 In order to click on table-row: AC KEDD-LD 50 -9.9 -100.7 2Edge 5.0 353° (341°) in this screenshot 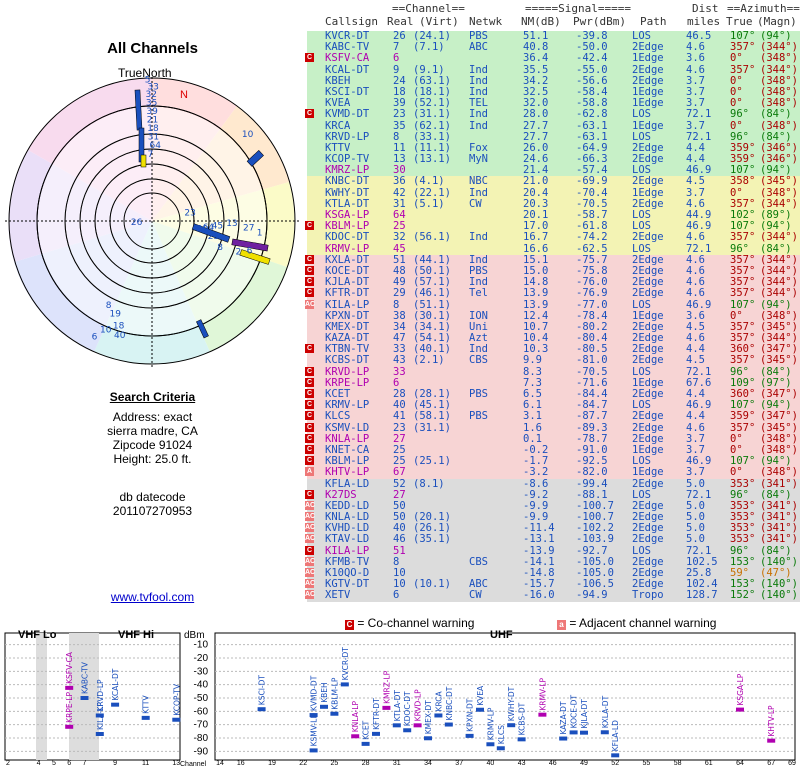, I will do `click(552, 506)`.